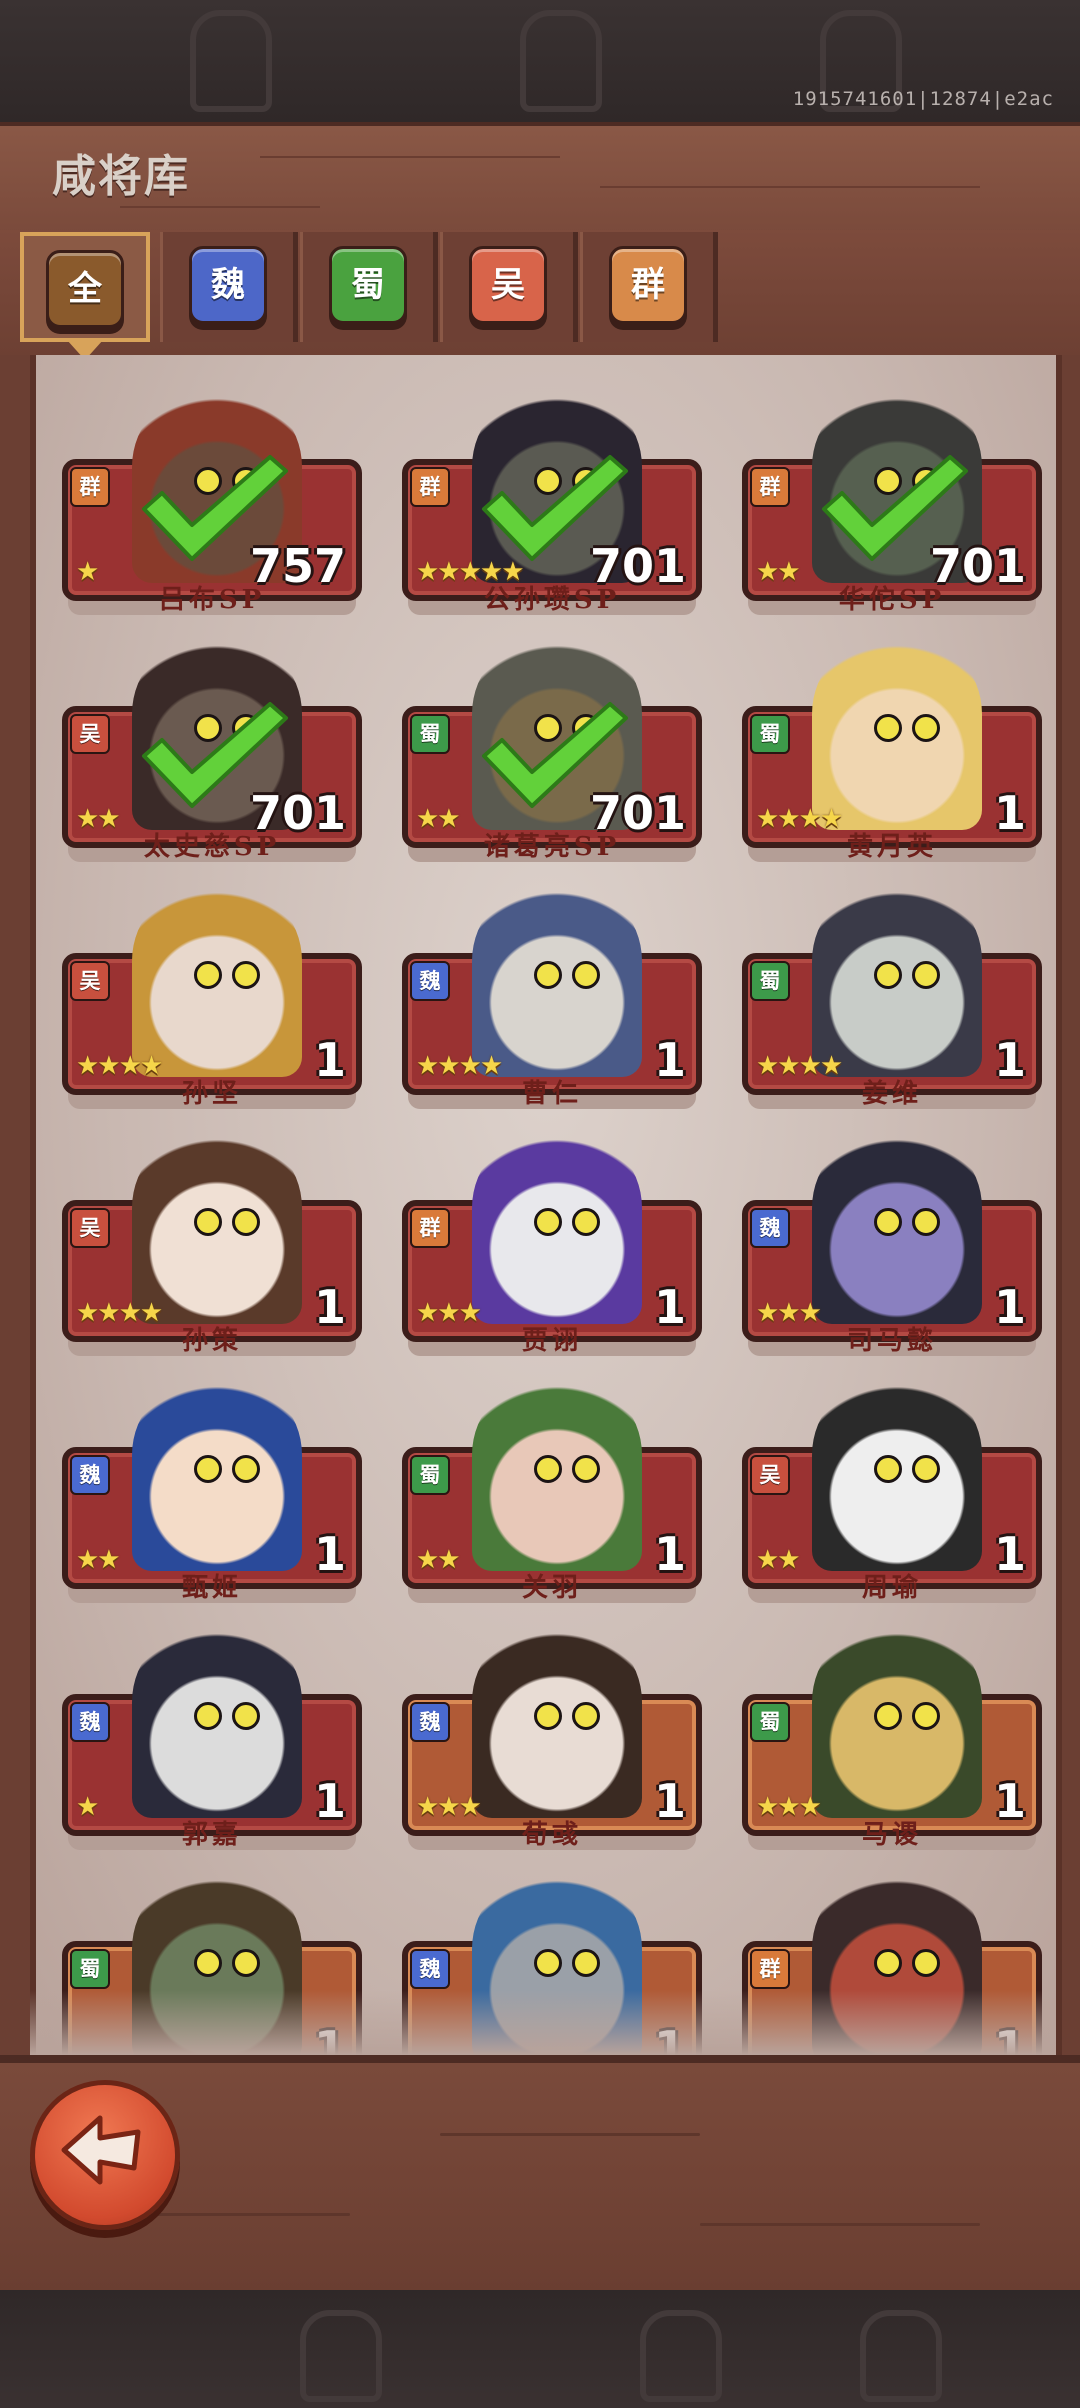  I want to click on faction-tab-label: 群, so click(648, 285).